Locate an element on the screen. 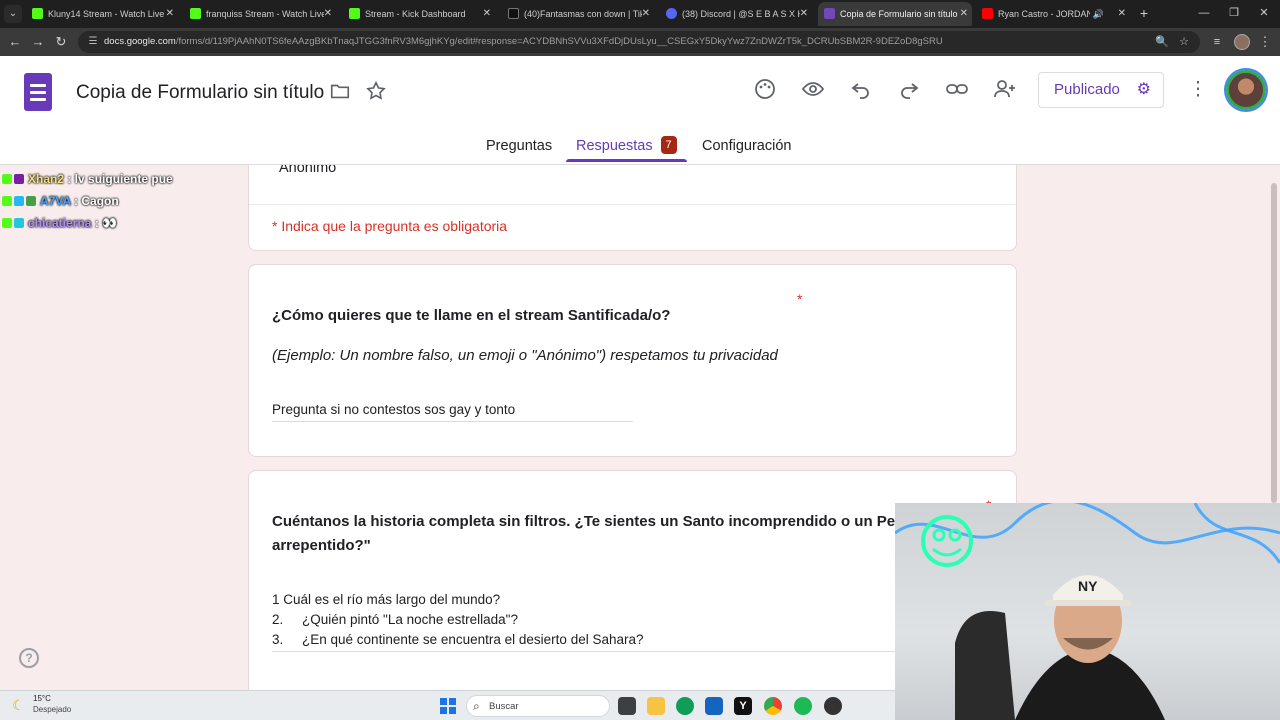 This screenshot has width=1280, height=720. windows-start-icon is located at coordinates (448, 706).